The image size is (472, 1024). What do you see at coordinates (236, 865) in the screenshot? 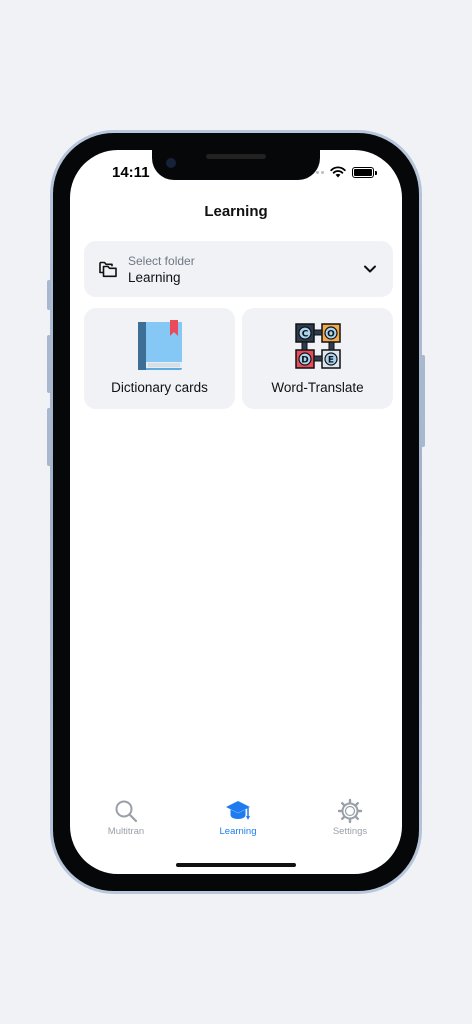
I see `home-indicator` at bounding box center [236, 865].